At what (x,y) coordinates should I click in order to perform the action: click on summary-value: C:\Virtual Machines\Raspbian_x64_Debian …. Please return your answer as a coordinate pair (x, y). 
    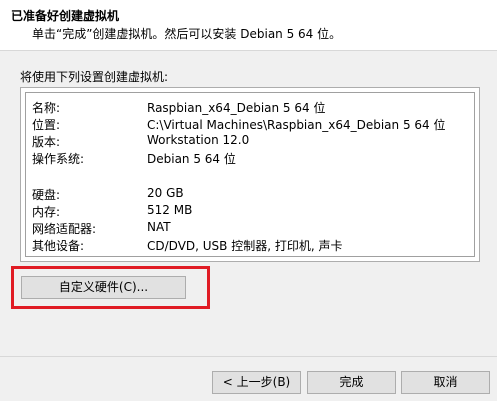
    Looking at the image, I should click on (296, 125).